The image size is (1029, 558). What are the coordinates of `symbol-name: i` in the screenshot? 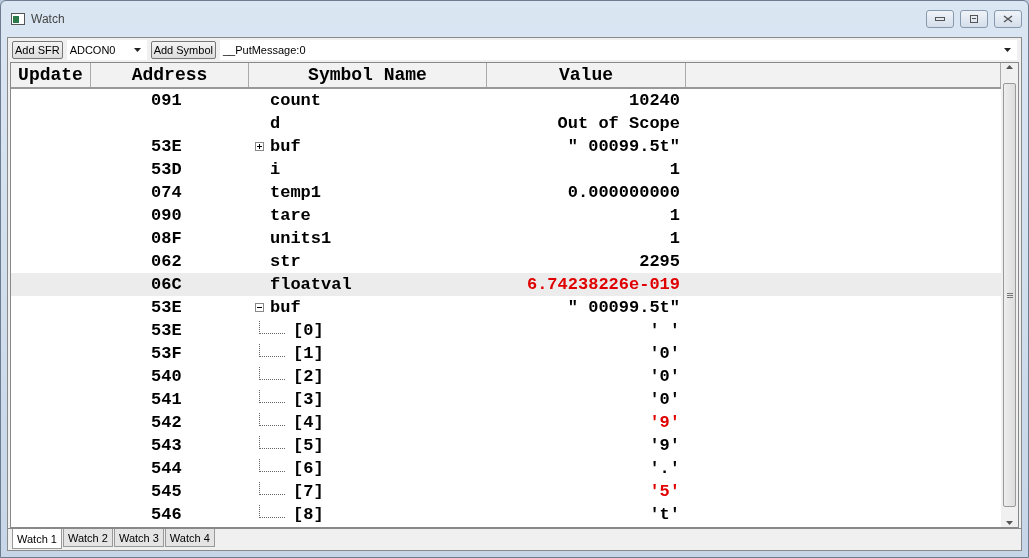 It's located at (275, 169).